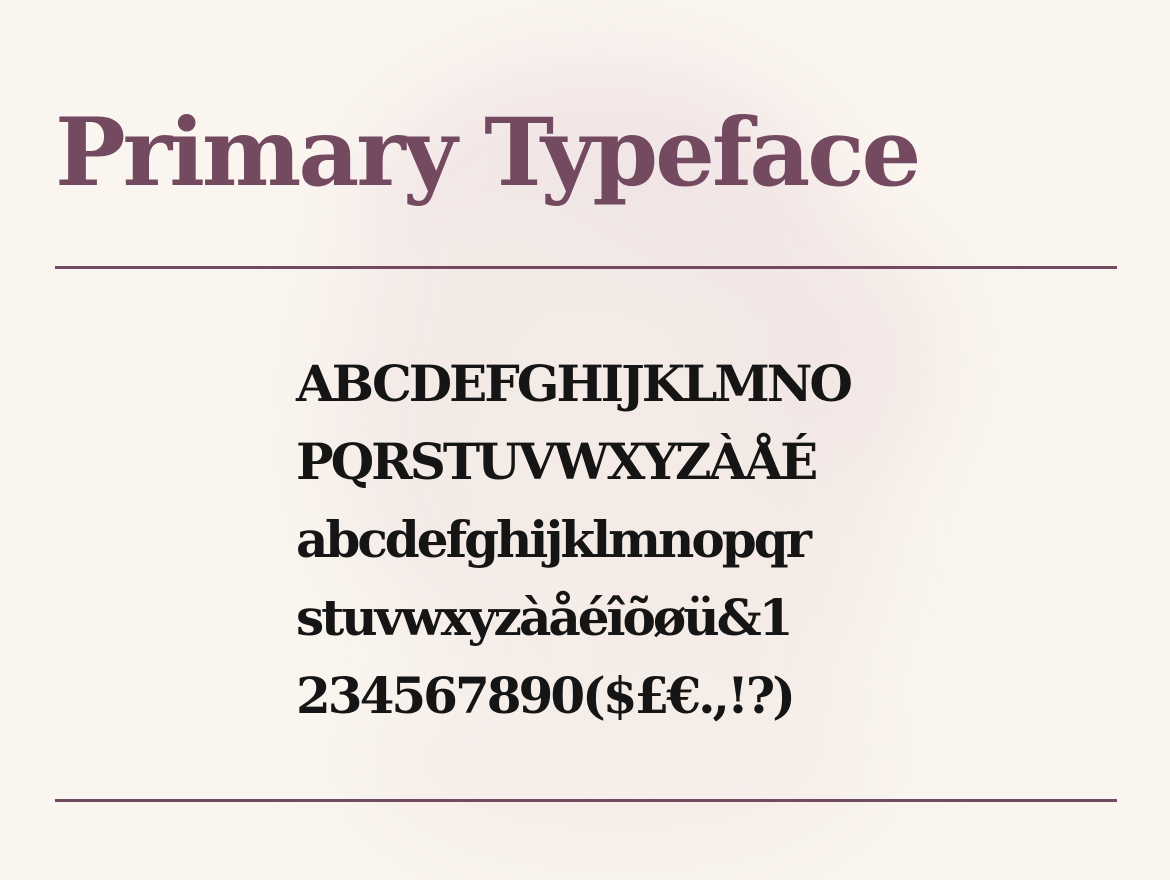 The height and width of the screenshot is (880, 1170). What do you see at coordinates (545, 617) in the screenshot?
I see `specimen-line-lowercase-2: stuvwxyzàåéîõøü&1` at bounding box center [545, 617].